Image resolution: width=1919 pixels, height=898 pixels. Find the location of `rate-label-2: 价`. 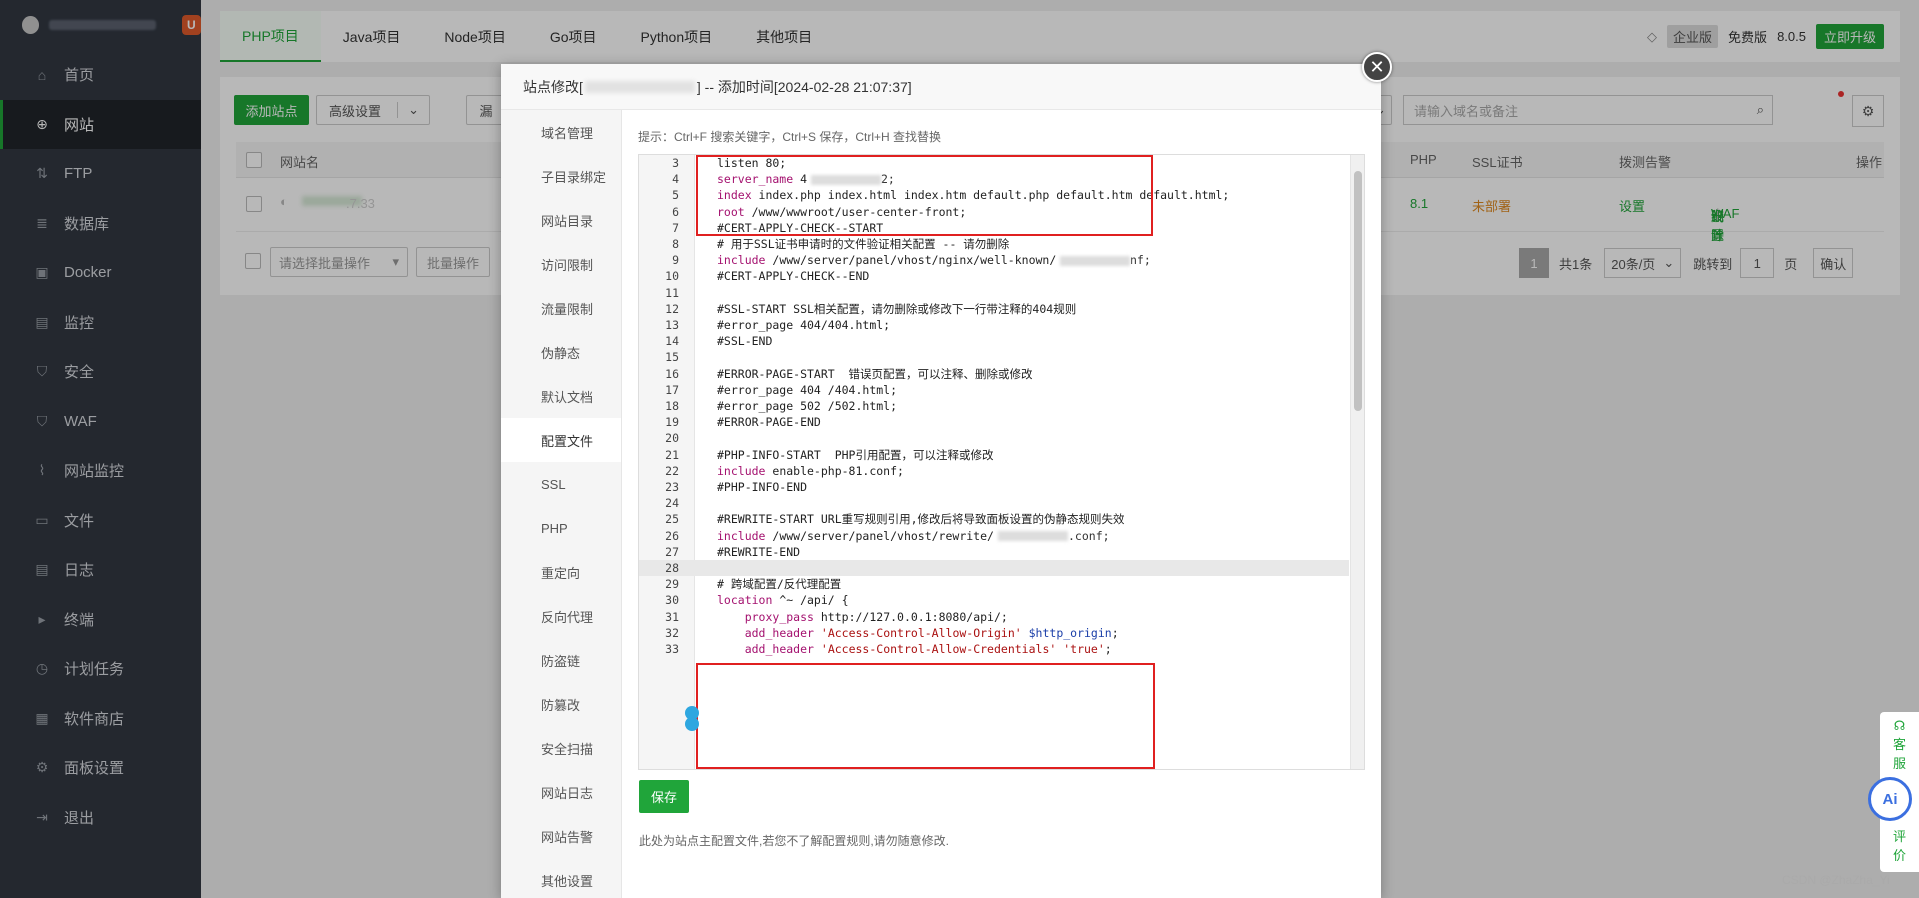

rate-label-2: 价 is located at coordinates (1899, 854).